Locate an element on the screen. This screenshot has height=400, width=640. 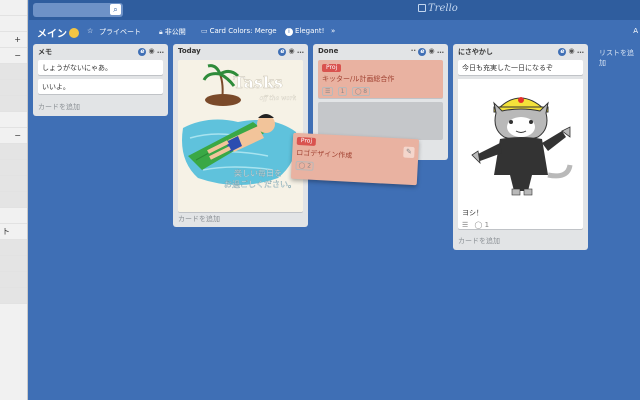
card-colors-button: ▭ Card Colors: Merge is located at coordinates (239, 31).